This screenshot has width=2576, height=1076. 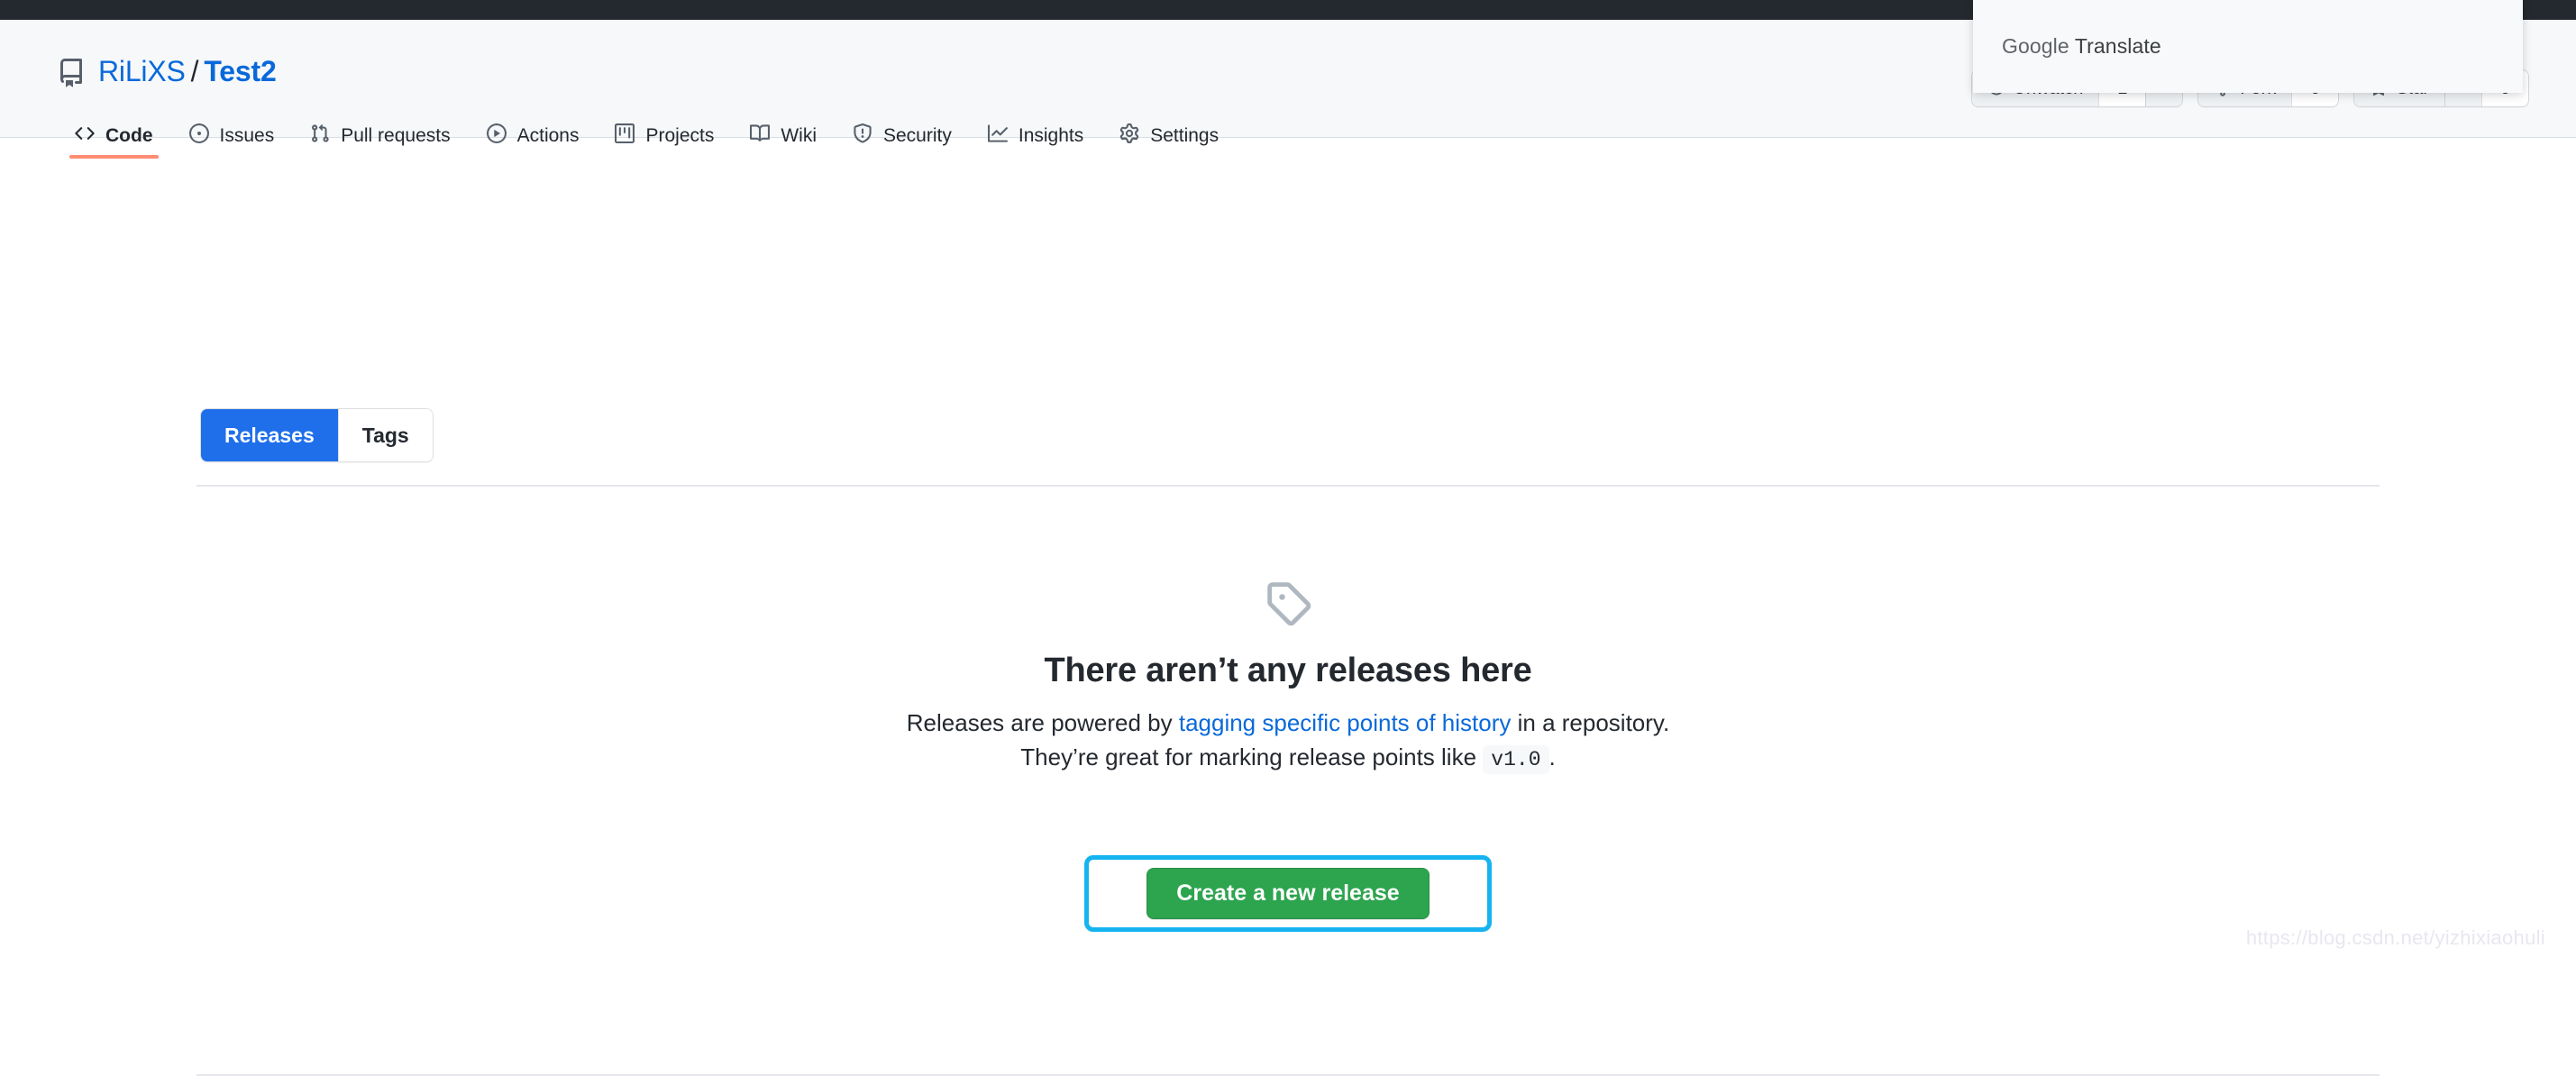 I want to click on tab-wiki-label: Wiki, so click(x=799, y=135).